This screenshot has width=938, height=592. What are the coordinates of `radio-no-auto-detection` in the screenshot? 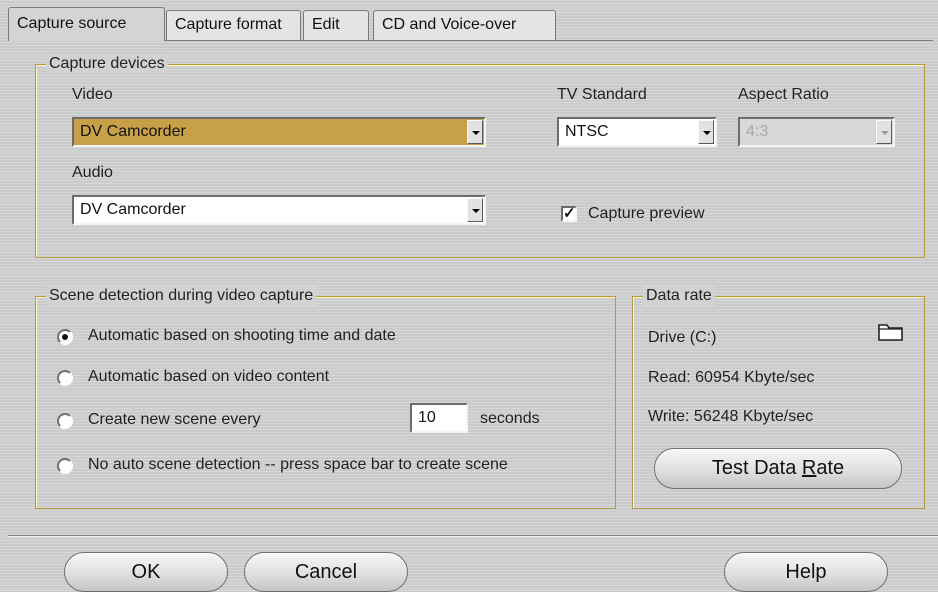 It's located at (65, 466).